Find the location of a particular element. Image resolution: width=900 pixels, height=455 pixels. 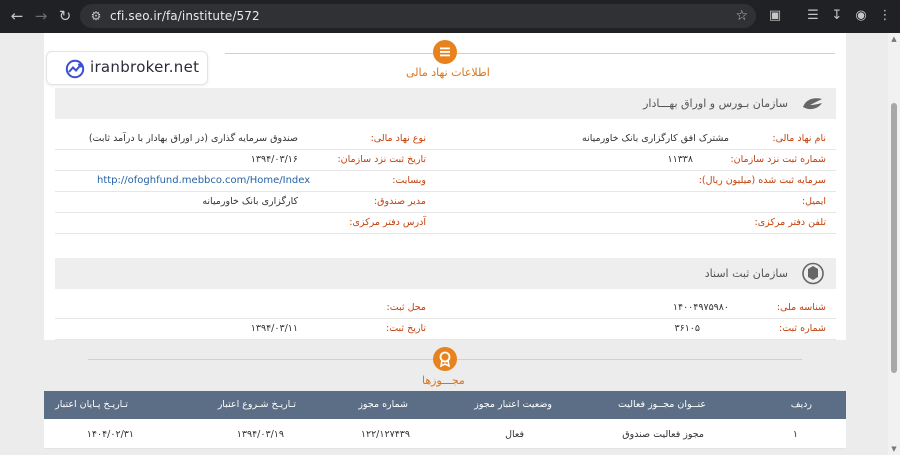

field-value: مشترک افق کارگزاری بانک خاورمیانه is located at coordinates (655, 138).